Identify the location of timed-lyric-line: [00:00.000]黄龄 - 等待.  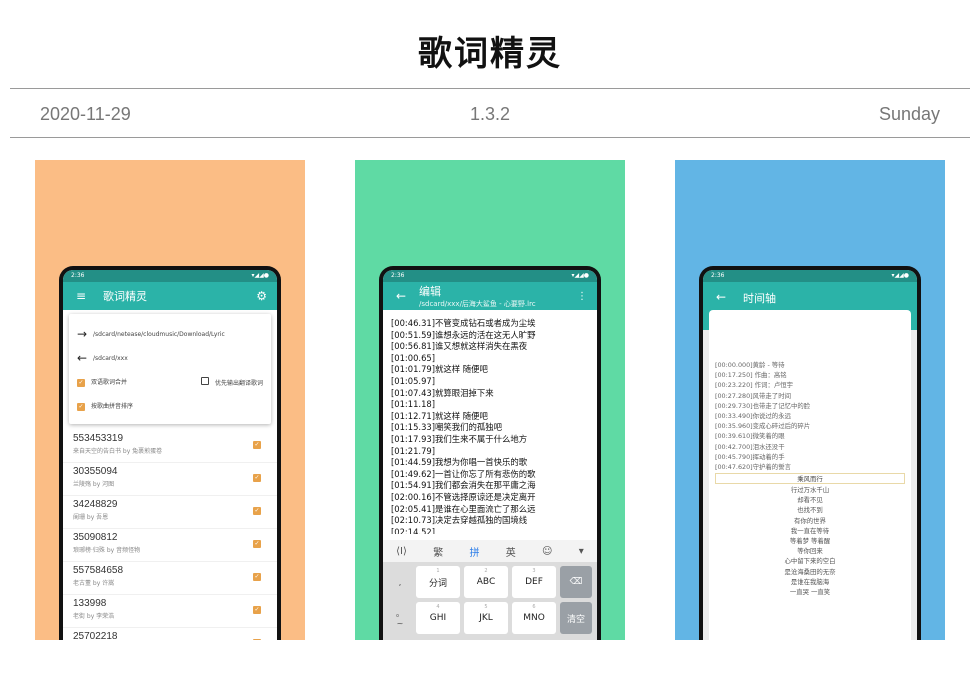
(810, 365).